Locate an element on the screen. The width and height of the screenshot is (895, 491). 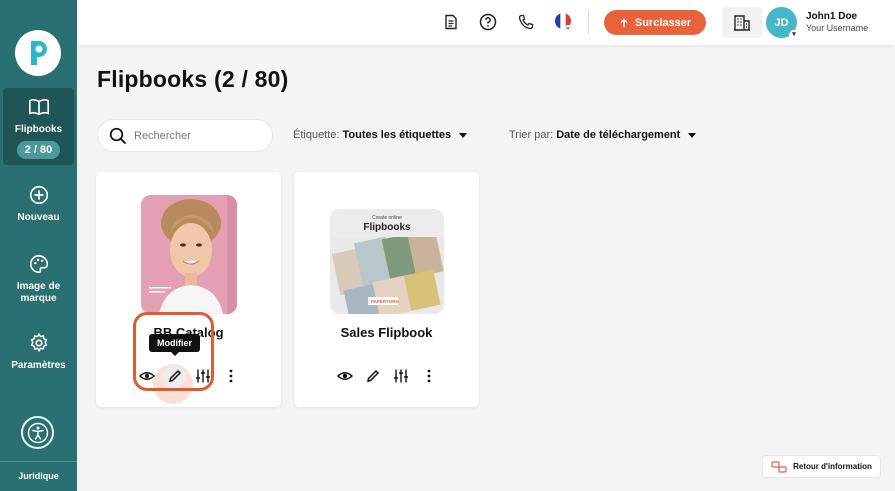
flipbook-cover: Create online Flipbooks PAPERTURN is located at coordinates (387, 261).